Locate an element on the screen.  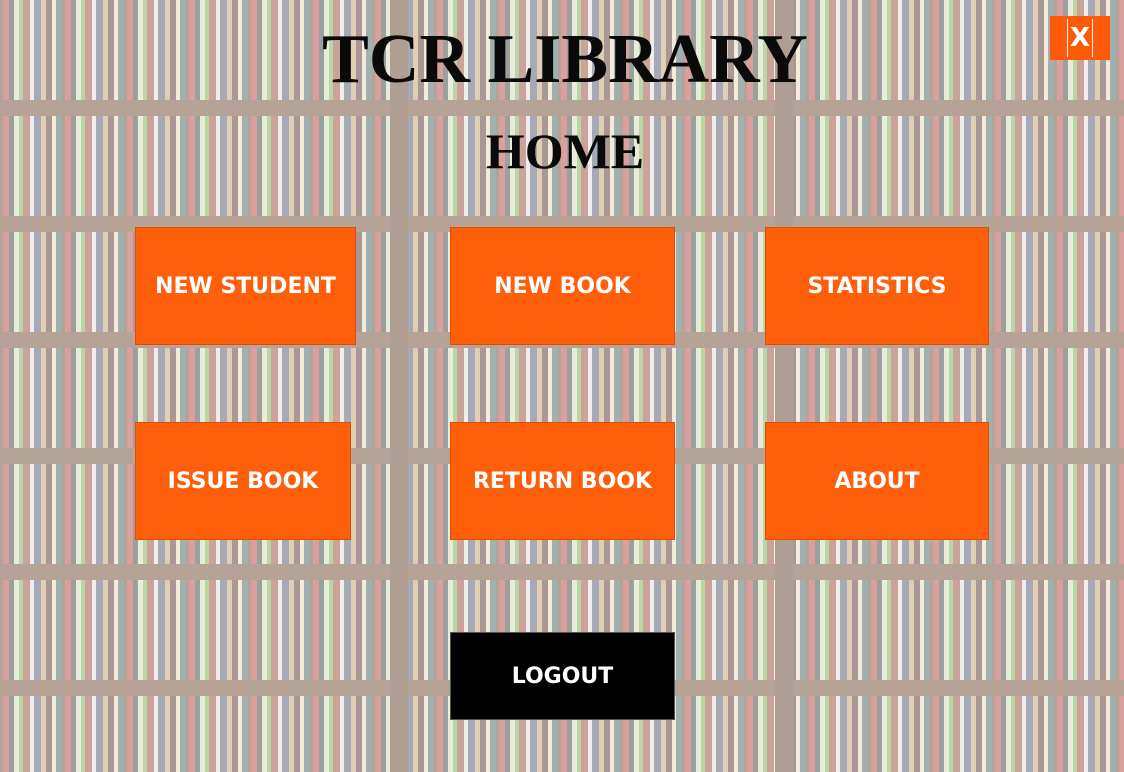
app-title: TCR LIBRARY is located at coordinates (565, 59).